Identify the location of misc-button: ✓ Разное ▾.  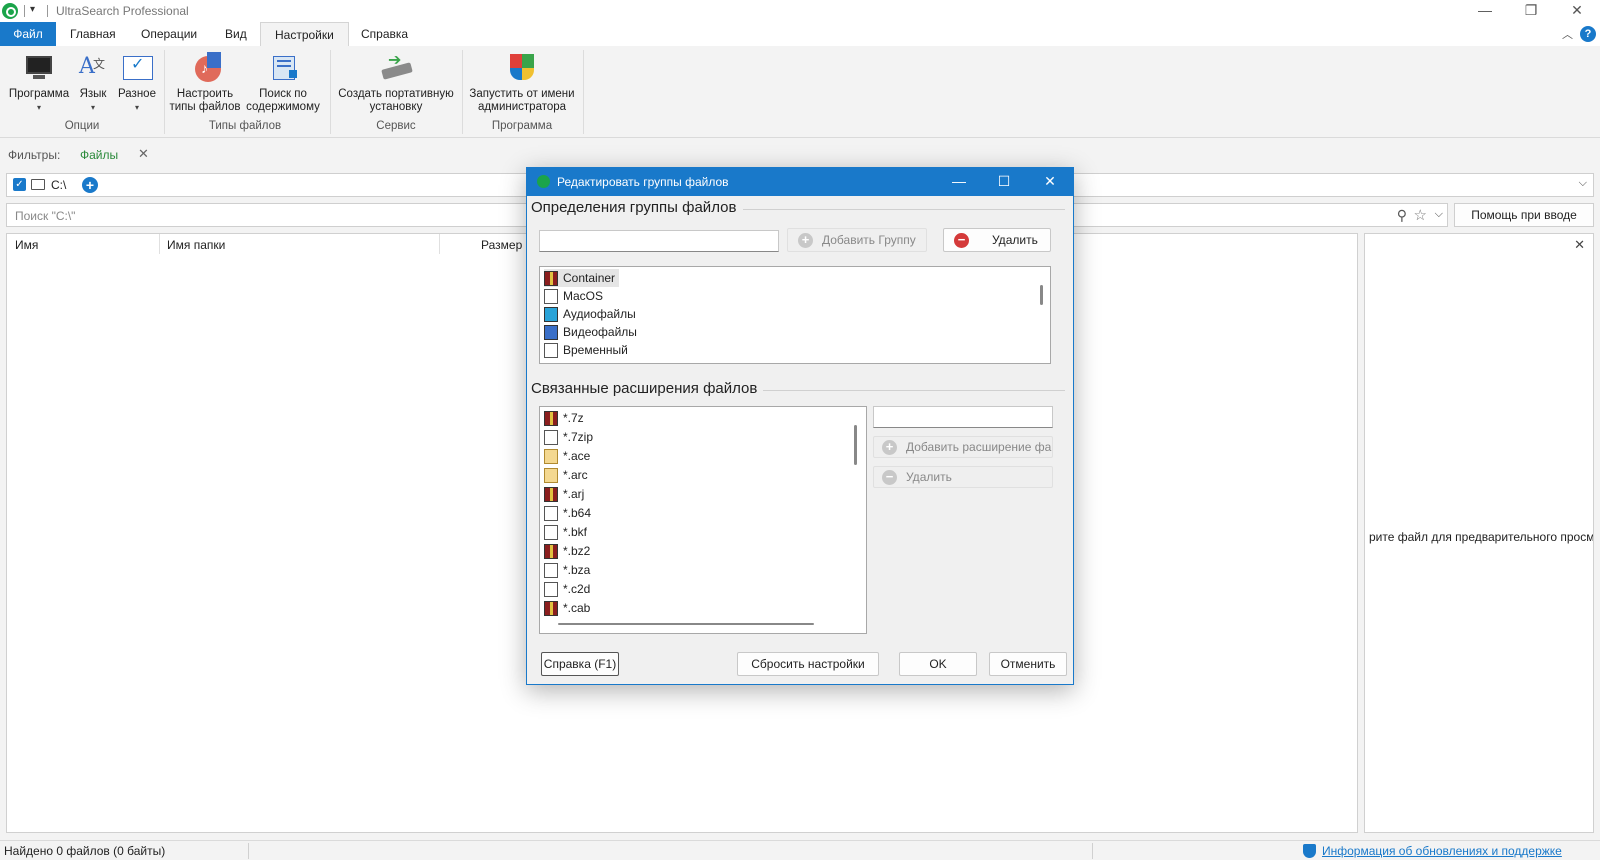
(137, 81).